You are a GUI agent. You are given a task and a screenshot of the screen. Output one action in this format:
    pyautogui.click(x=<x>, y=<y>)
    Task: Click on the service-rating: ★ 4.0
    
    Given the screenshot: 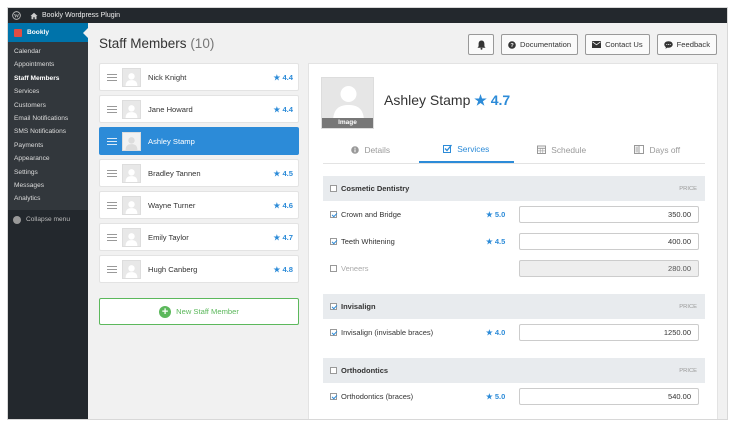 What is the action you would take?
    pyautogui.click(x=495, y=332)
    